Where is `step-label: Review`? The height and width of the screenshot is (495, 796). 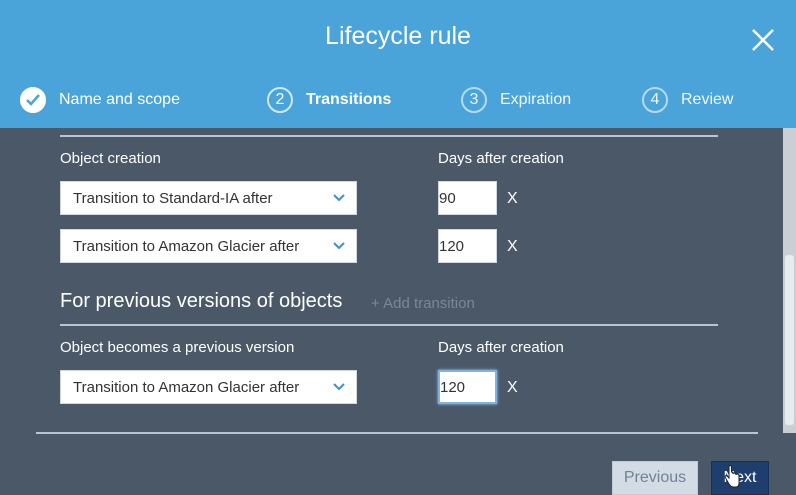 step-label: Review is located at coordinates (707, 99).